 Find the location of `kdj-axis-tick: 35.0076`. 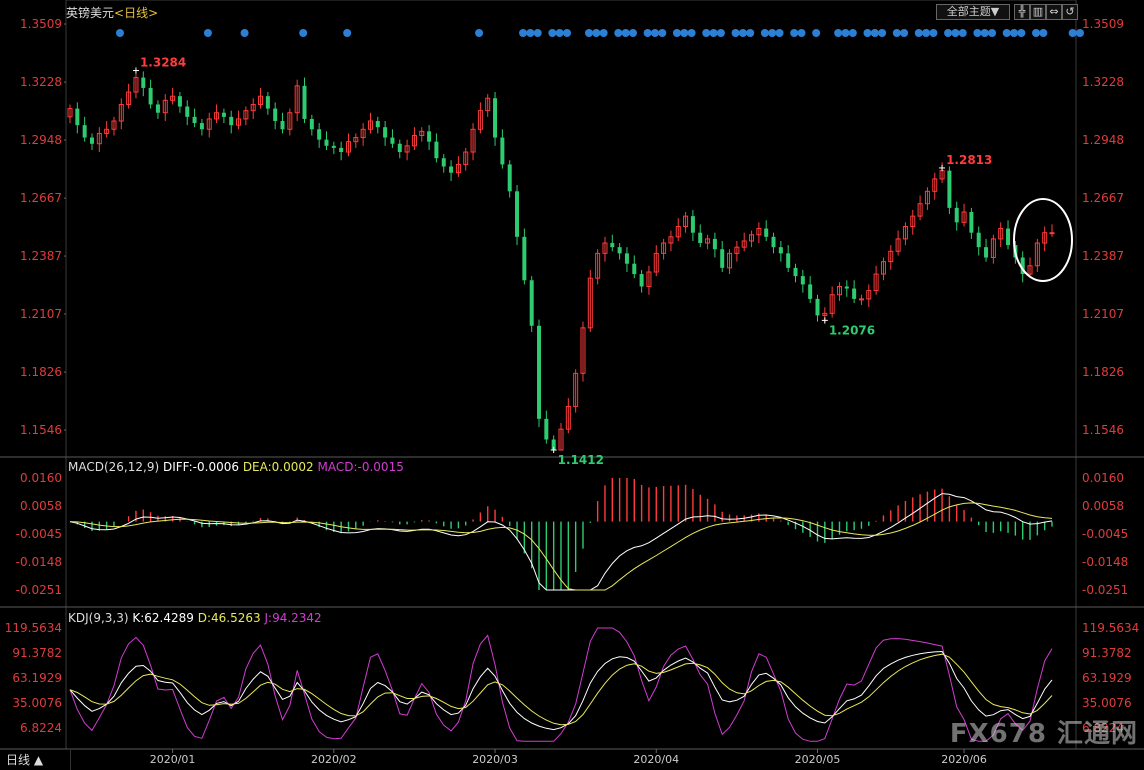

kdj-axis-tick: 35.0076 is located at coordinates (1107, 703).